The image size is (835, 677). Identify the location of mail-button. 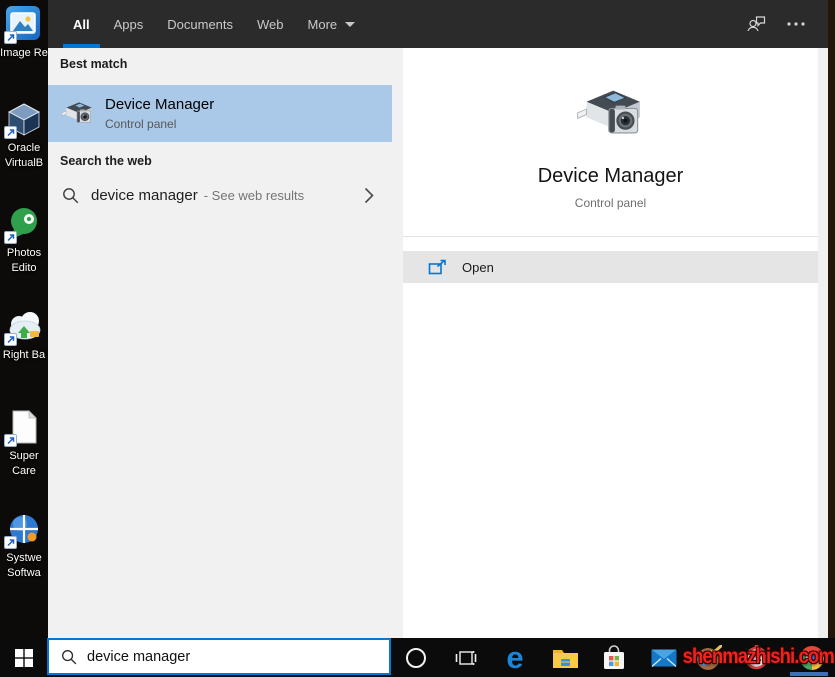
(664, 657).